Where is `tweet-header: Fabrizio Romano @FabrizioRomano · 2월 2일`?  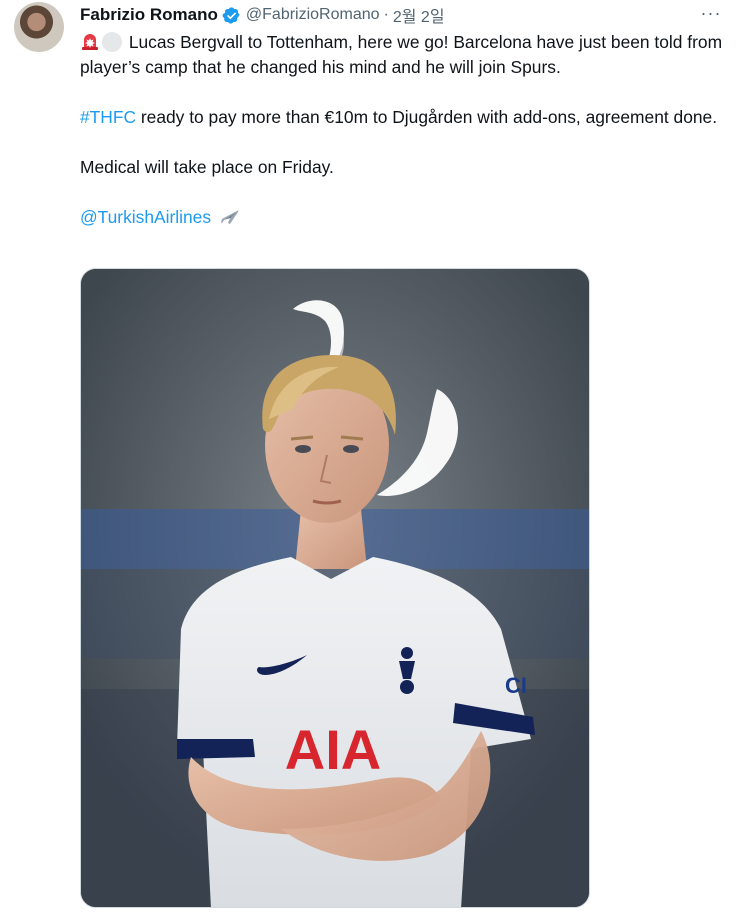 tweet-header: Fabrizio Romano @FabrizioRomano · 2월 2일 is located at coordinates (262, 15).